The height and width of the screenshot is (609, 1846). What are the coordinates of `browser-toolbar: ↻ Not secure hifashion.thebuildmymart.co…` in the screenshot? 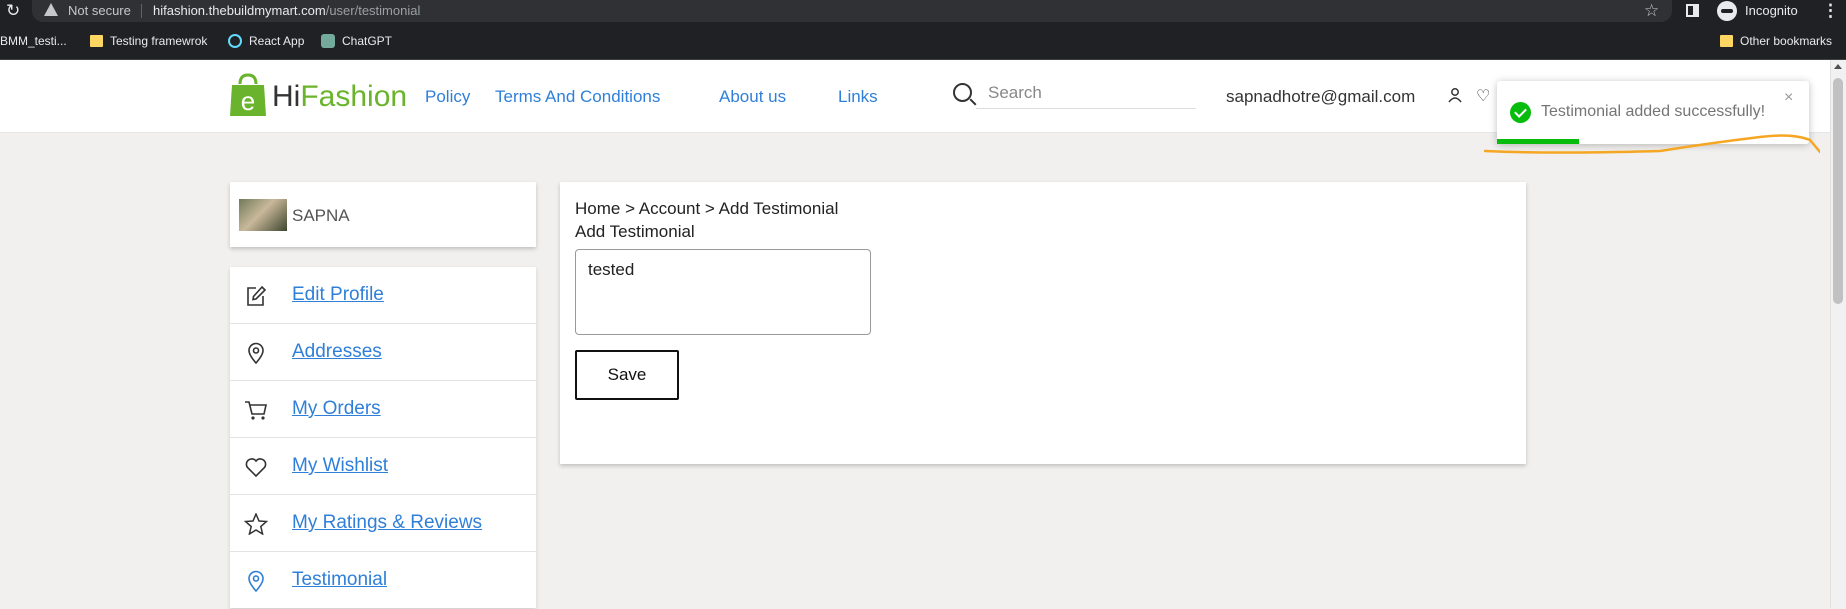 It's located at (923, 13).